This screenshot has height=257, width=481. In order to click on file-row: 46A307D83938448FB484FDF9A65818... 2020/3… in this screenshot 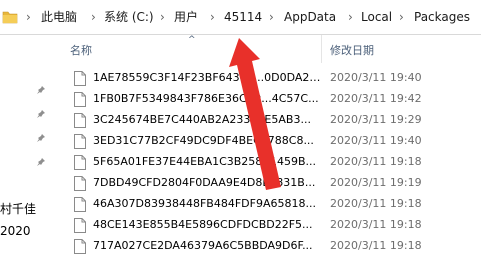, I will do `click(269, 204)`.